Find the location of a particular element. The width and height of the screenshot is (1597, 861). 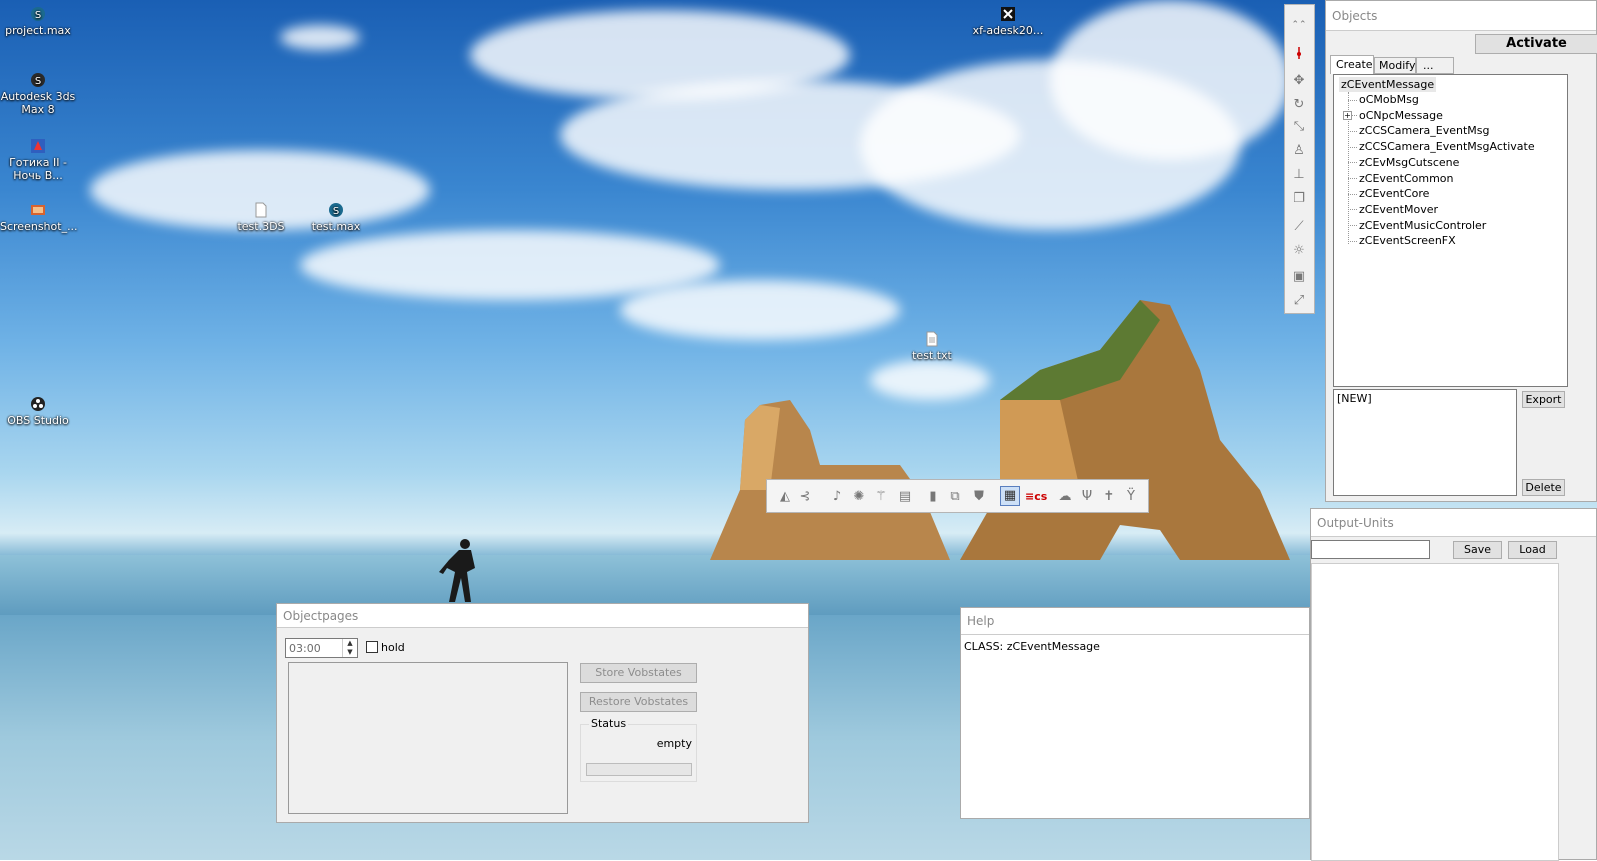

tree-item: + oCNpcMessage is located at coordinates (1393, 115).